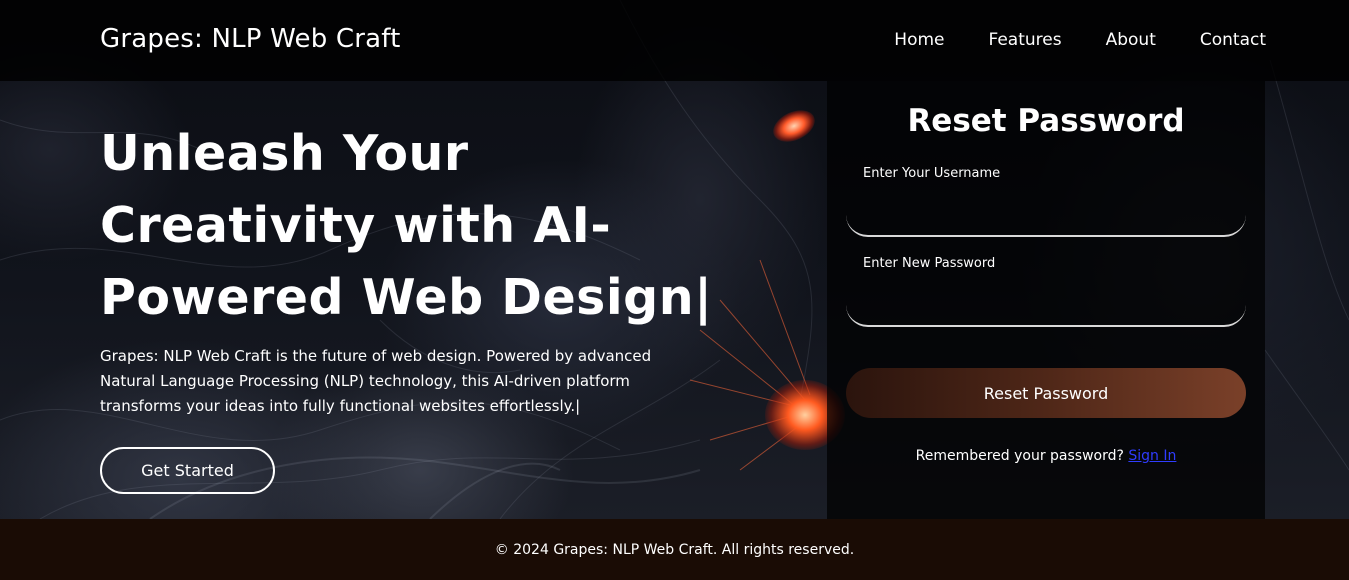  What do you see at coordinates (1233, 40) in the screenshot?
I see `nav-link-contact: Contact` at bounding box center [1233, 40].